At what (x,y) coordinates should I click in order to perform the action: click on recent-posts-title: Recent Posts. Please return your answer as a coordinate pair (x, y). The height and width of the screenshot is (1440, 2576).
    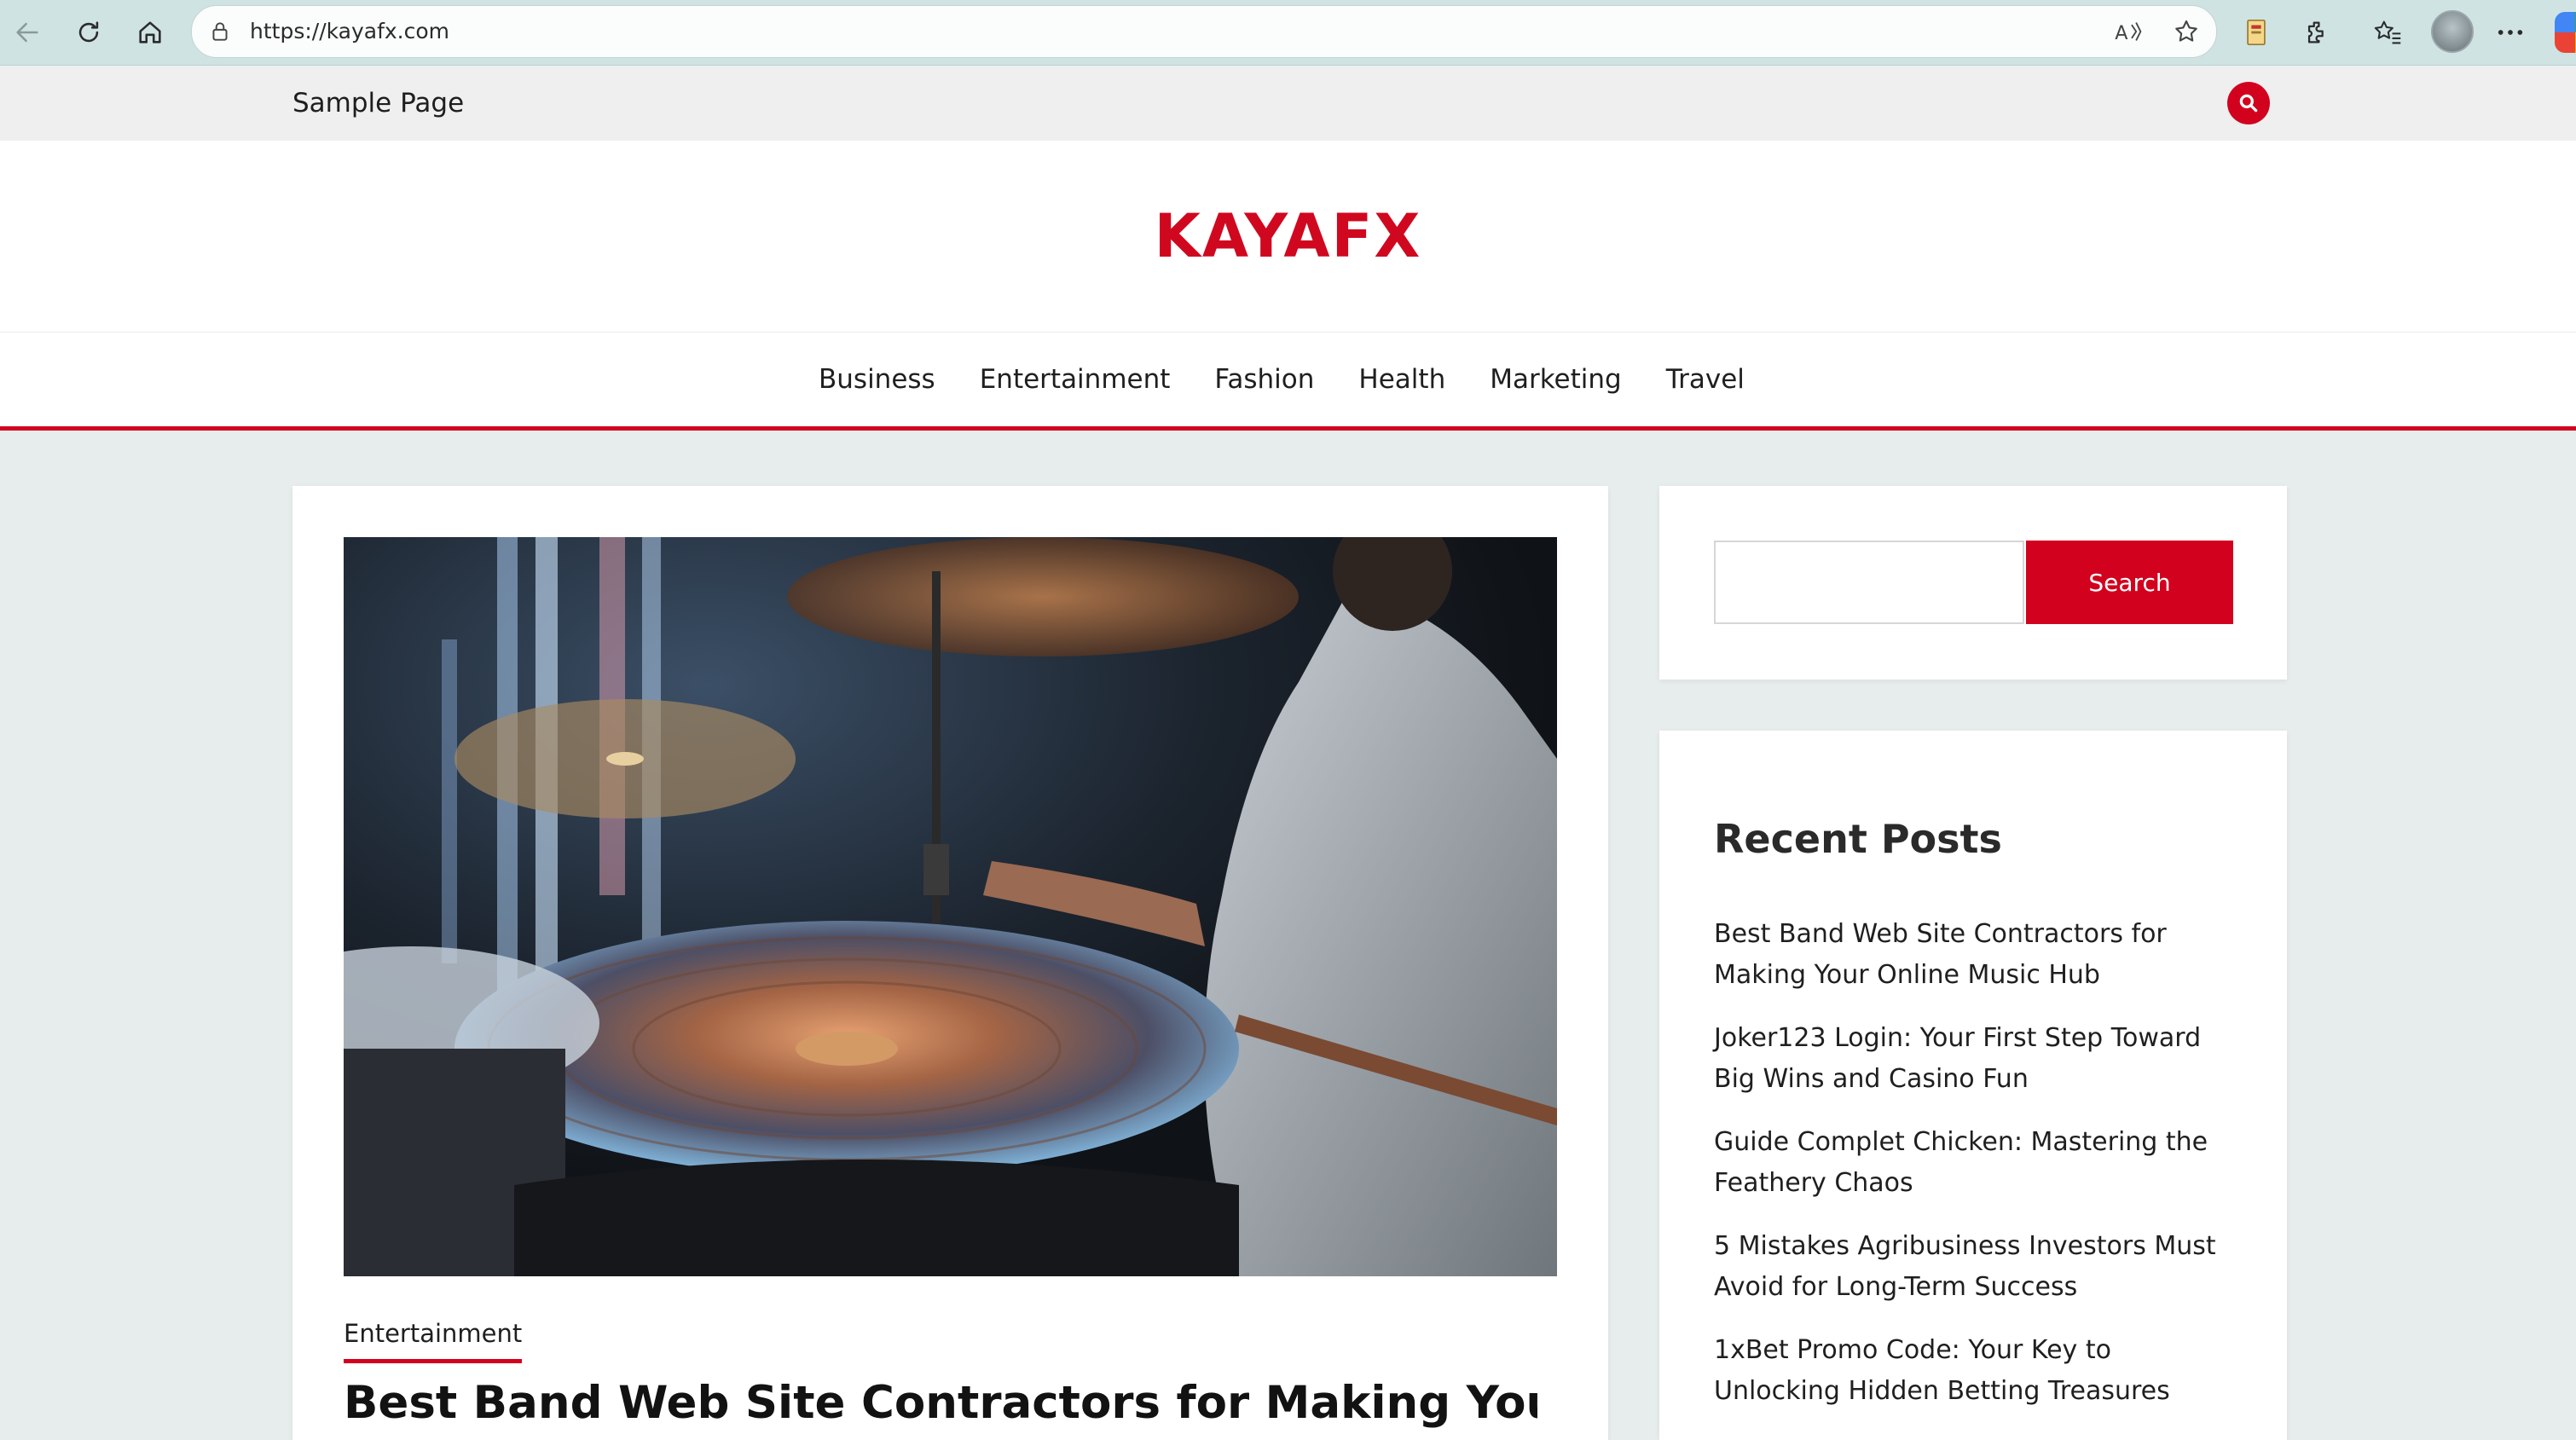
    Looking at the image, I should click on (1858, 839).